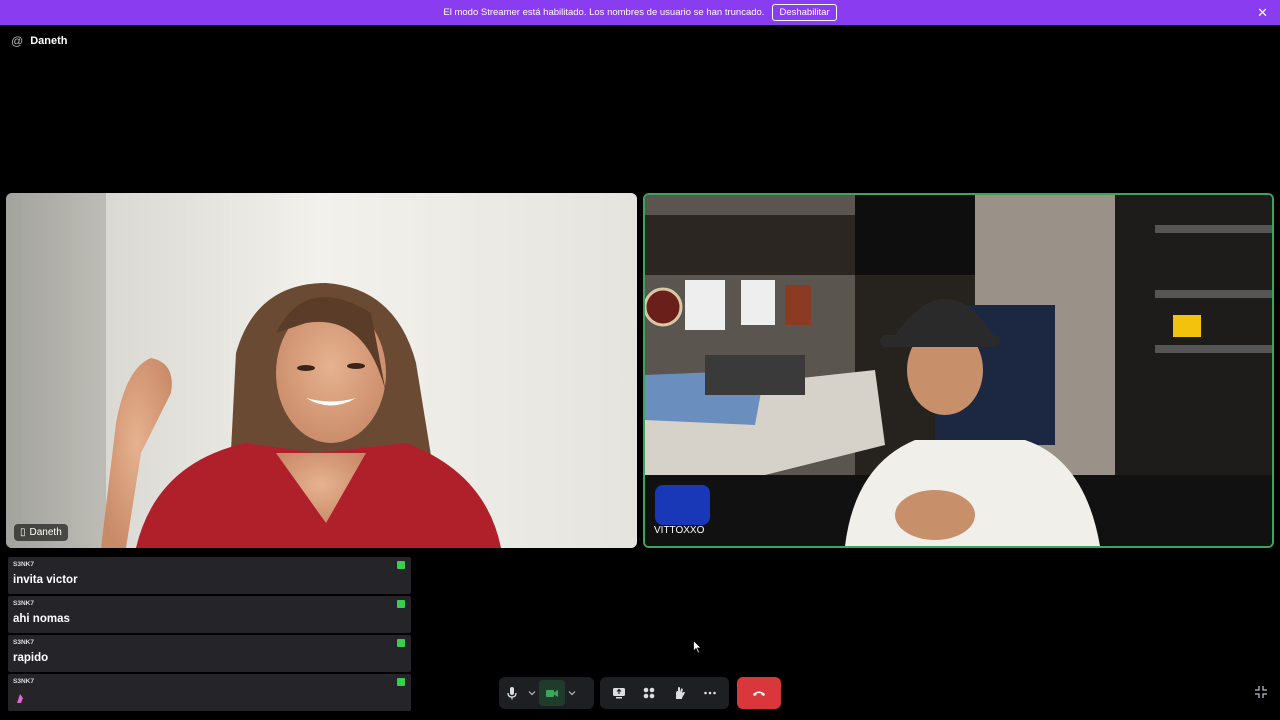 Image resolution: width=1280 pixels, height=720 pixels. I want to click on soundboard-icon, so click(680, 693).